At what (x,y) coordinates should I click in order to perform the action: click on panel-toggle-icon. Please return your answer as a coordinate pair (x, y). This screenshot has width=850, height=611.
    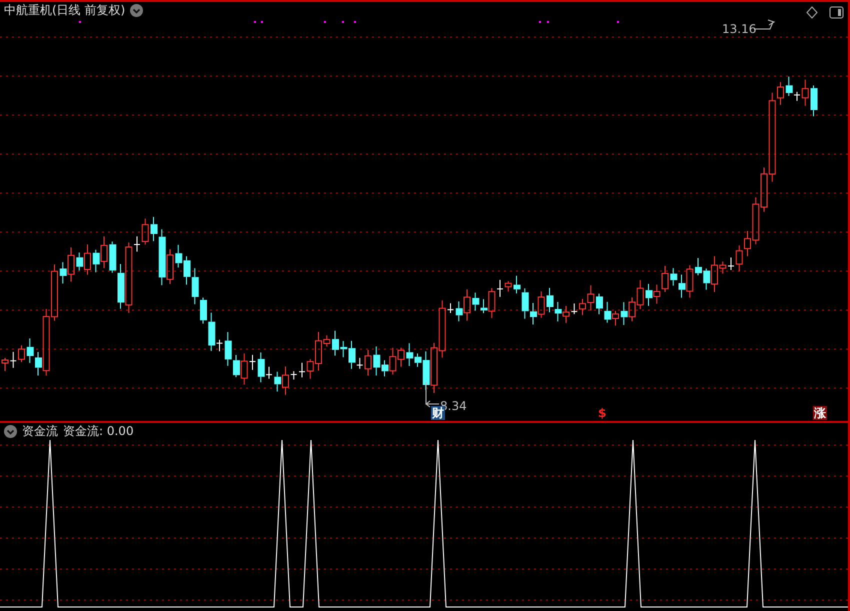
    Looking at the image, I should click on (837, 12).